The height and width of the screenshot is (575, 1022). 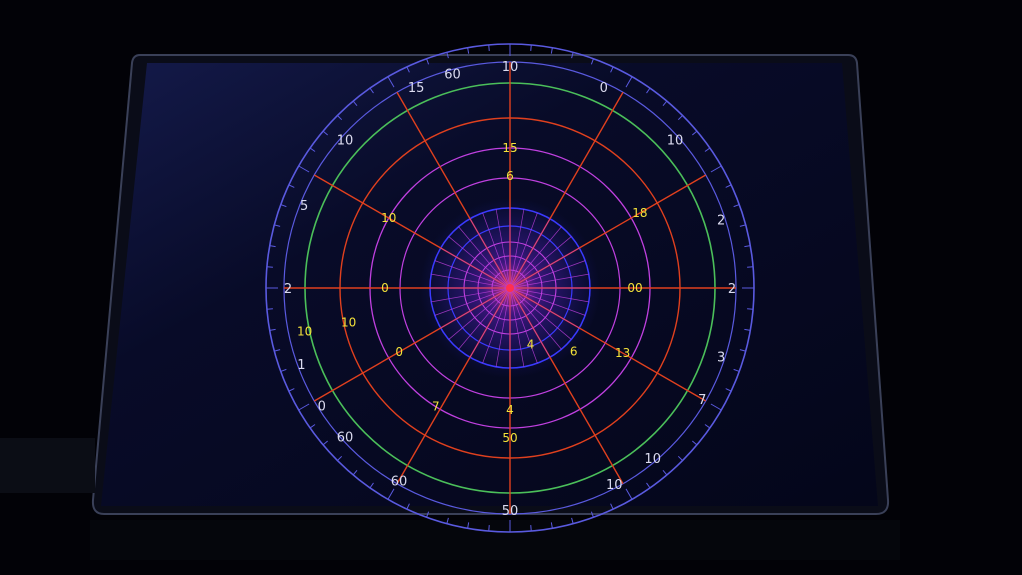 I want to click on inner-label-4: 00, so click(x=634, y=288).